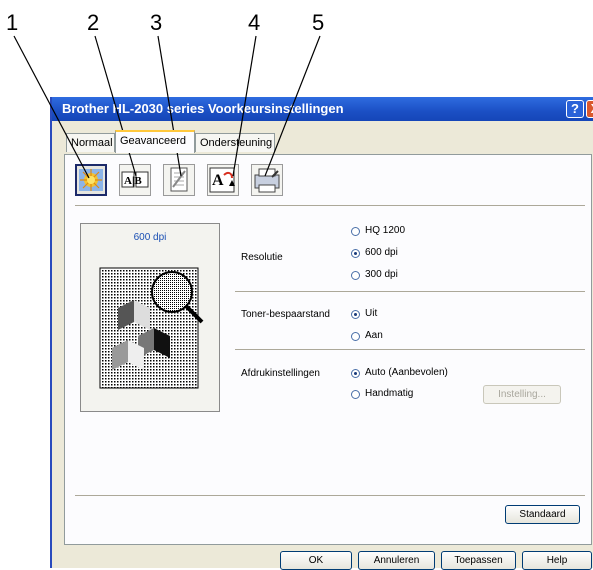  I want to click on callout-leader-lines, so click(167, 107).